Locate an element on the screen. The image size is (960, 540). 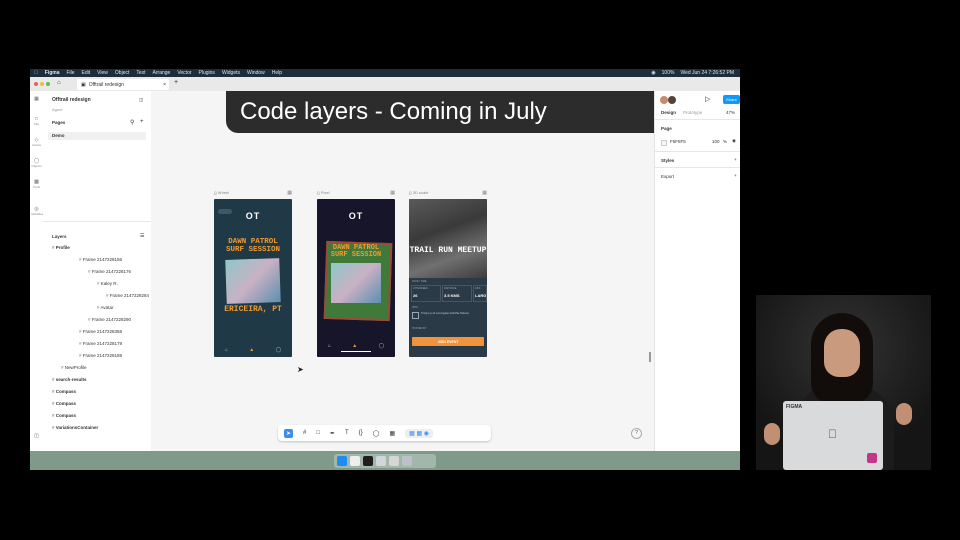
rail-file: □ File is located at coordinates (36, 121).